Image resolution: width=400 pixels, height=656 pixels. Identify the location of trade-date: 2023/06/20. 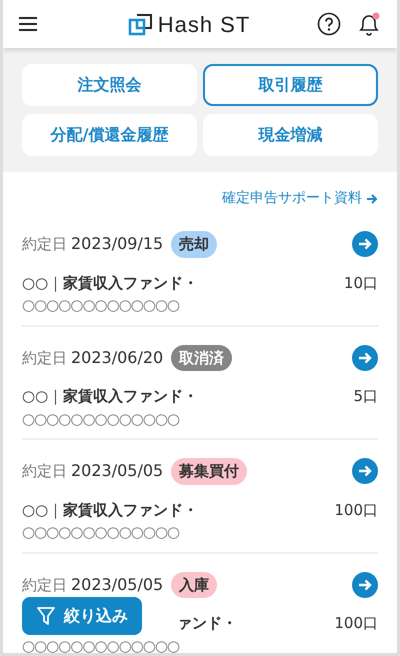
(117, 357).